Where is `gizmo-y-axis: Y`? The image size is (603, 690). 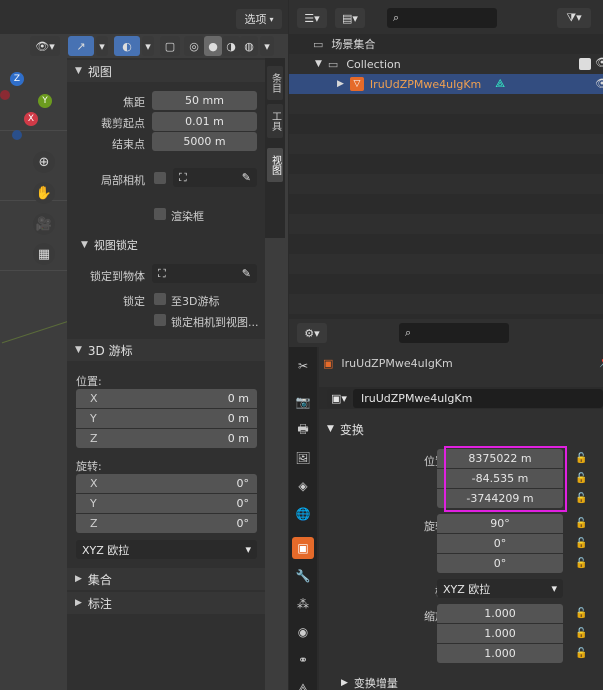 gizmo-y-axis: Y is located at coordinates (45, 101).